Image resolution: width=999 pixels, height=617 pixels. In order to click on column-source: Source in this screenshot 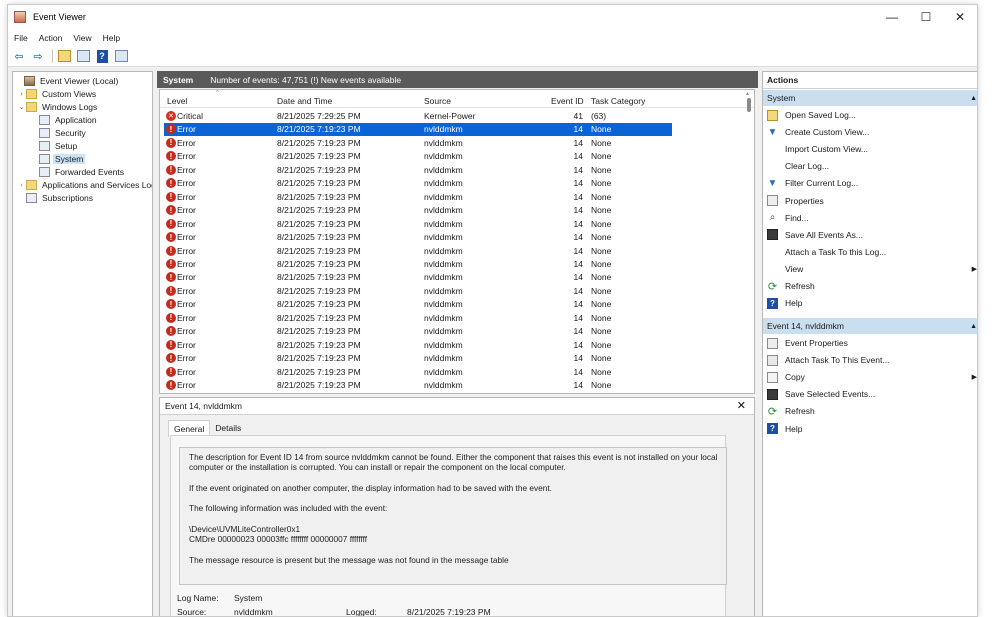, I will do `click(437, 101)`.